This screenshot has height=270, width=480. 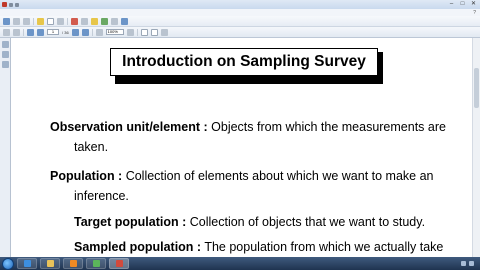 What do you see at coordinates (164, 32) in the screenshot?
I see `rotate-icon` at bounding box center [164, 32].